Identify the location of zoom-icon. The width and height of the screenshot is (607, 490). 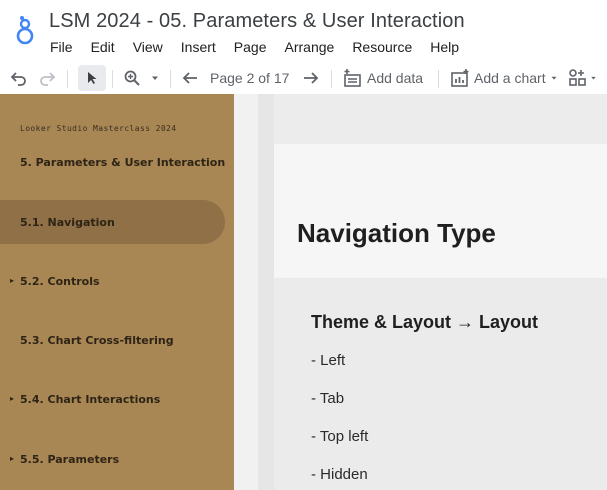
(132, 78).